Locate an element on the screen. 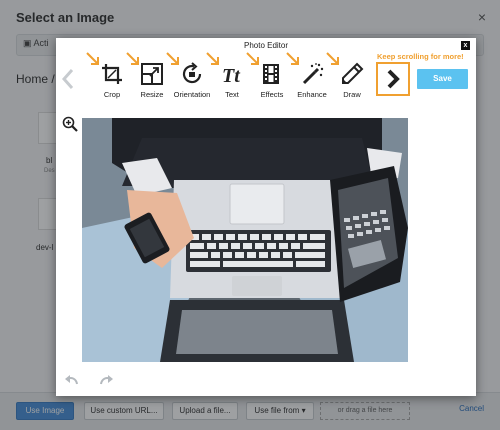 Image resolution: width=500 pixels, height=430 pixels. tool-resize: Resize is located at coordinates (149, 82).